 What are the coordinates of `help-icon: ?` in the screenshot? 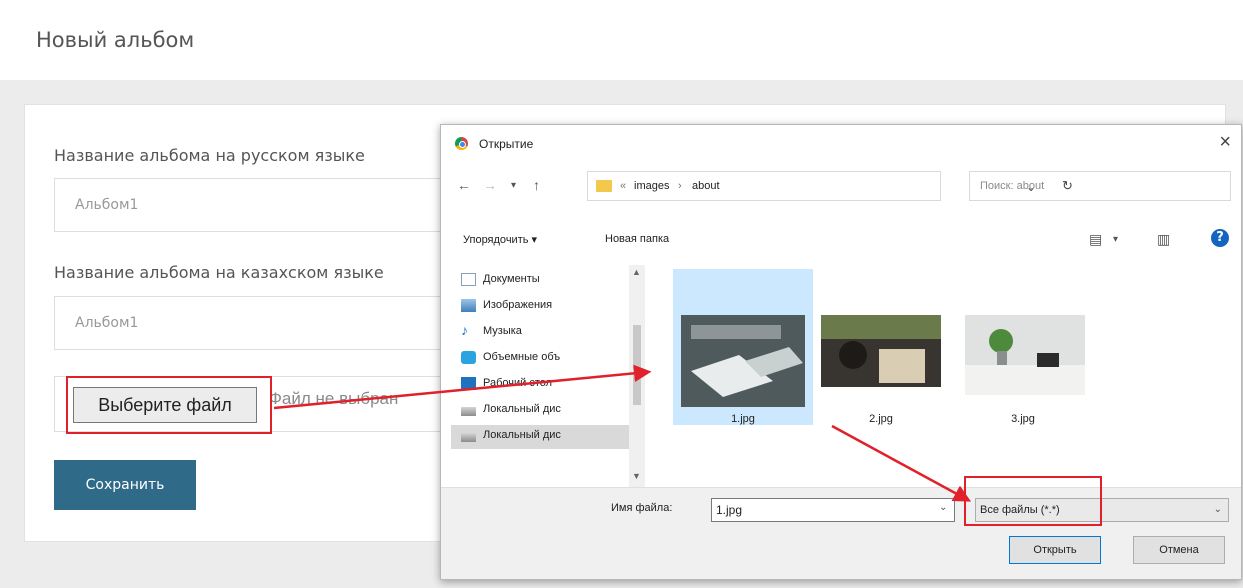 It's located at (1220, 238).